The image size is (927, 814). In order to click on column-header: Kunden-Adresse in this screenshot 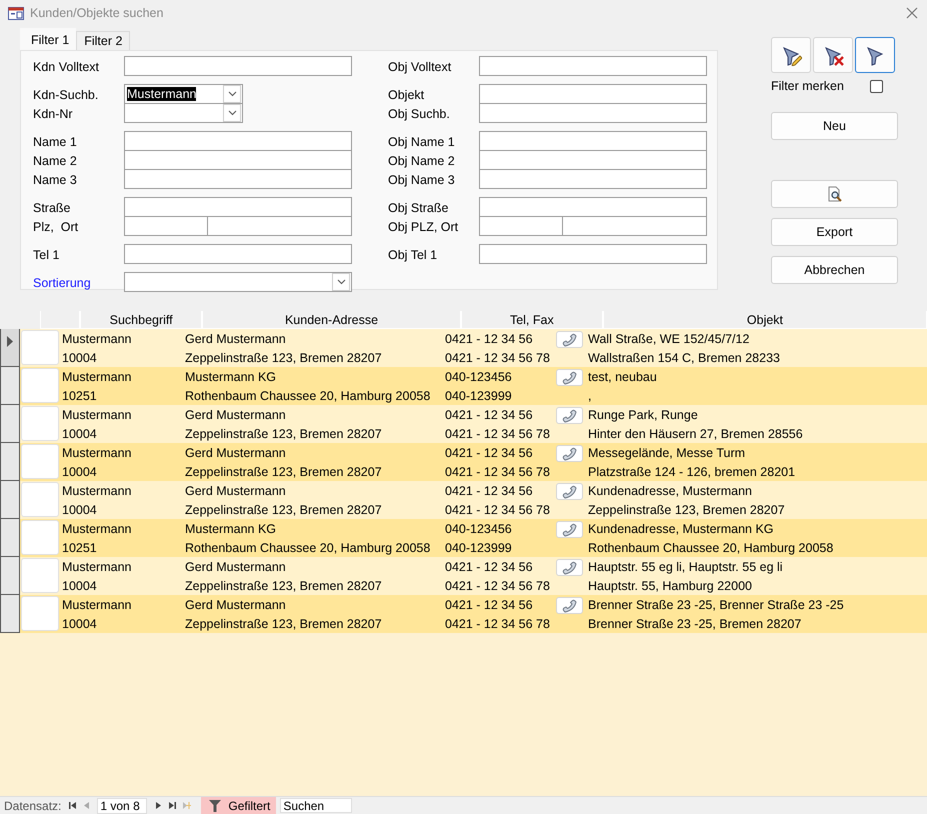, I will do `click(331, 320)`.